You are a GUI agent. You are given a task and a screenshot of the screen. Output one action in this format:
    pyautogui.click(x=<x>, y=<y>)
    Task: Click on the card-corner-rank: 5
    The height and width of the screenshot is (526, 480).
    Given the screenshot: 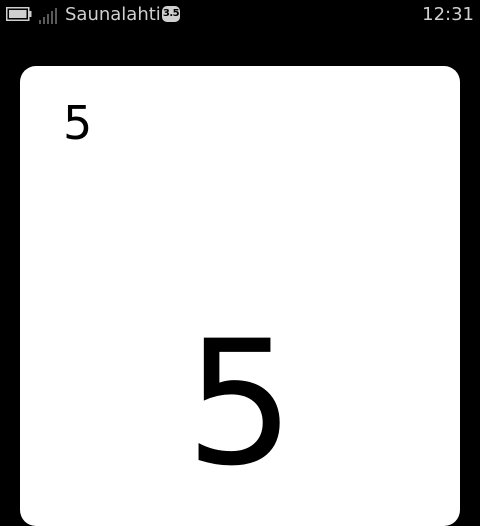 What is the action you would take?
    pyautogui.click(x=78, y=123)
    